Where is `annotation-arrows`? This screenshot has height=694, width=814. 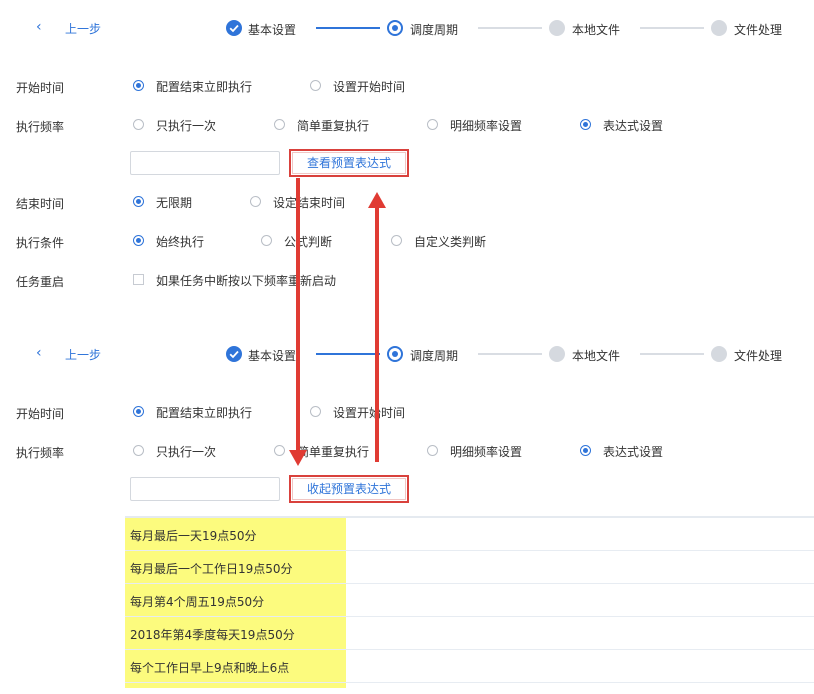 annotation-arrows is located at coordinates (337, 322).